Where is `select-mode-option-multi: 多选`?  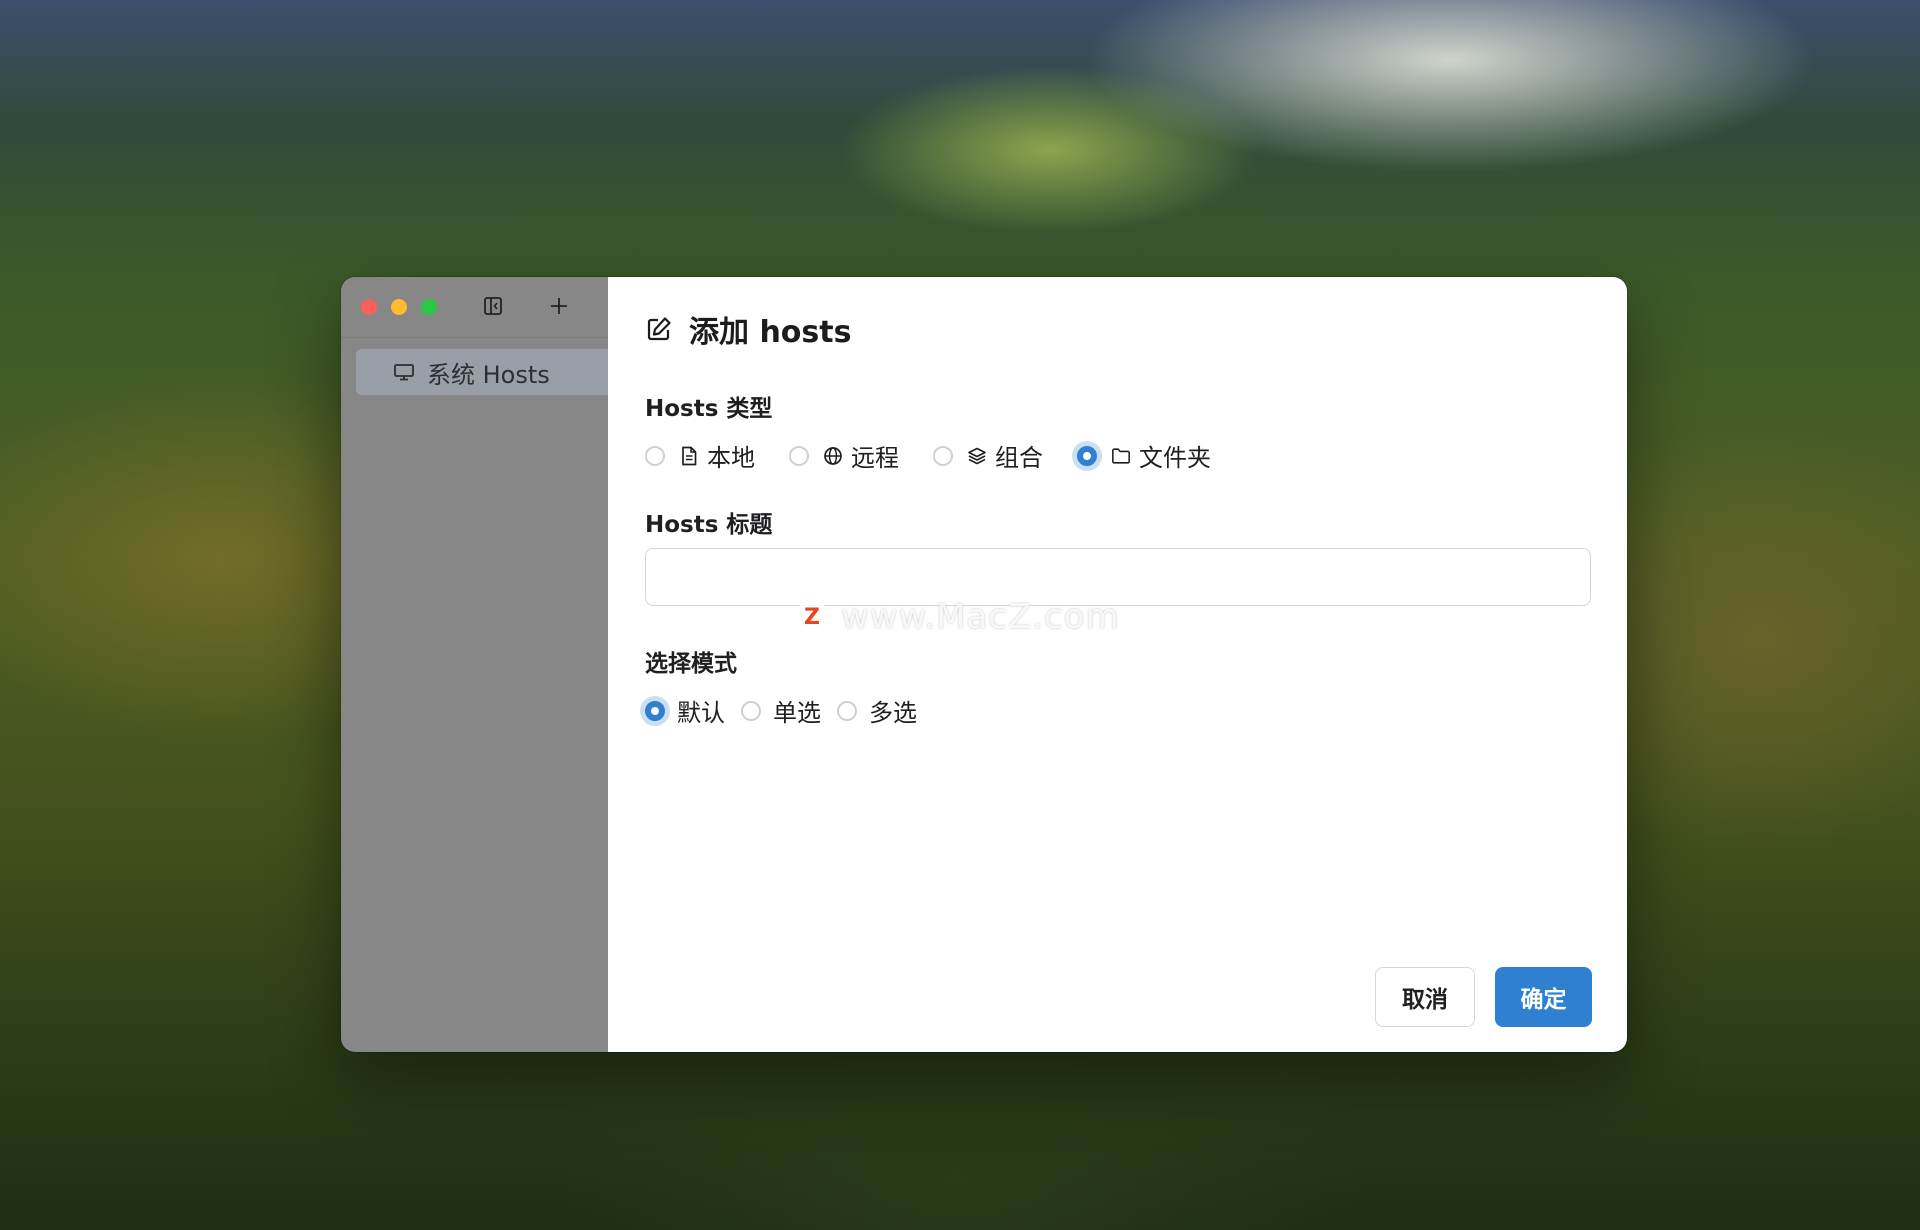
select-mode-option-multi: 多选 is located at coordinates (877, 710).